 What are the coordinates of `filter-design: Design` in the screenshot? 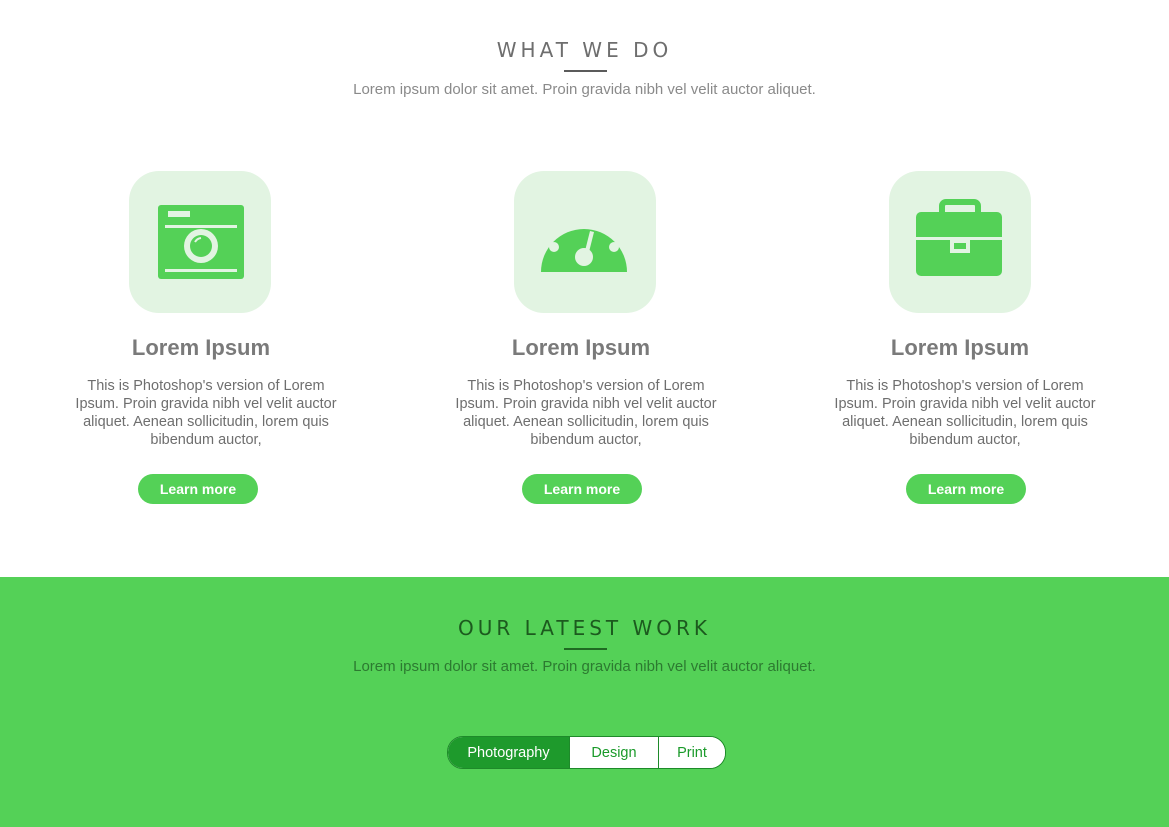 It's located at (613, 752).